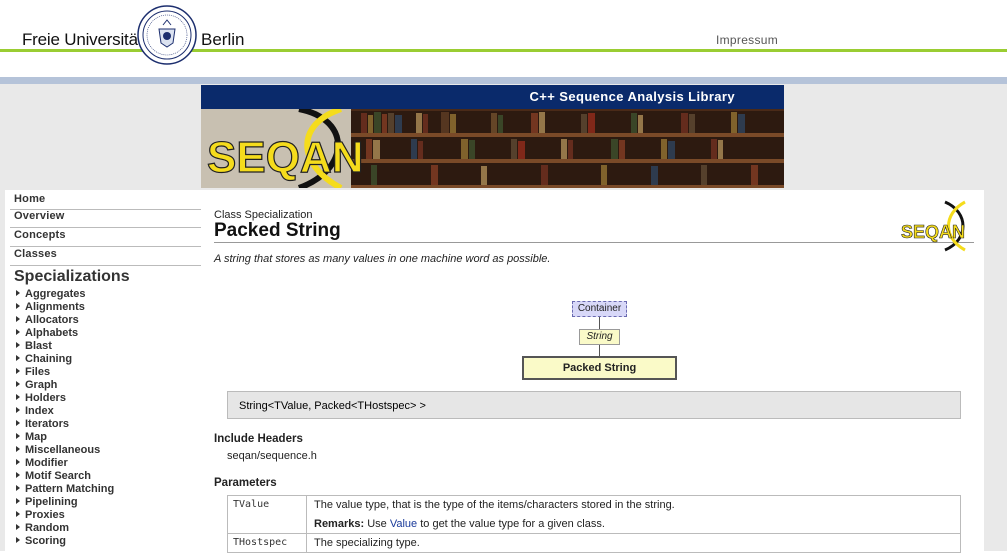 The image size is (1007, 553). Describe the element at coordinates (65, 502) in the screenshot. I see `spec-item-pipelining: Pipelining` at that location.